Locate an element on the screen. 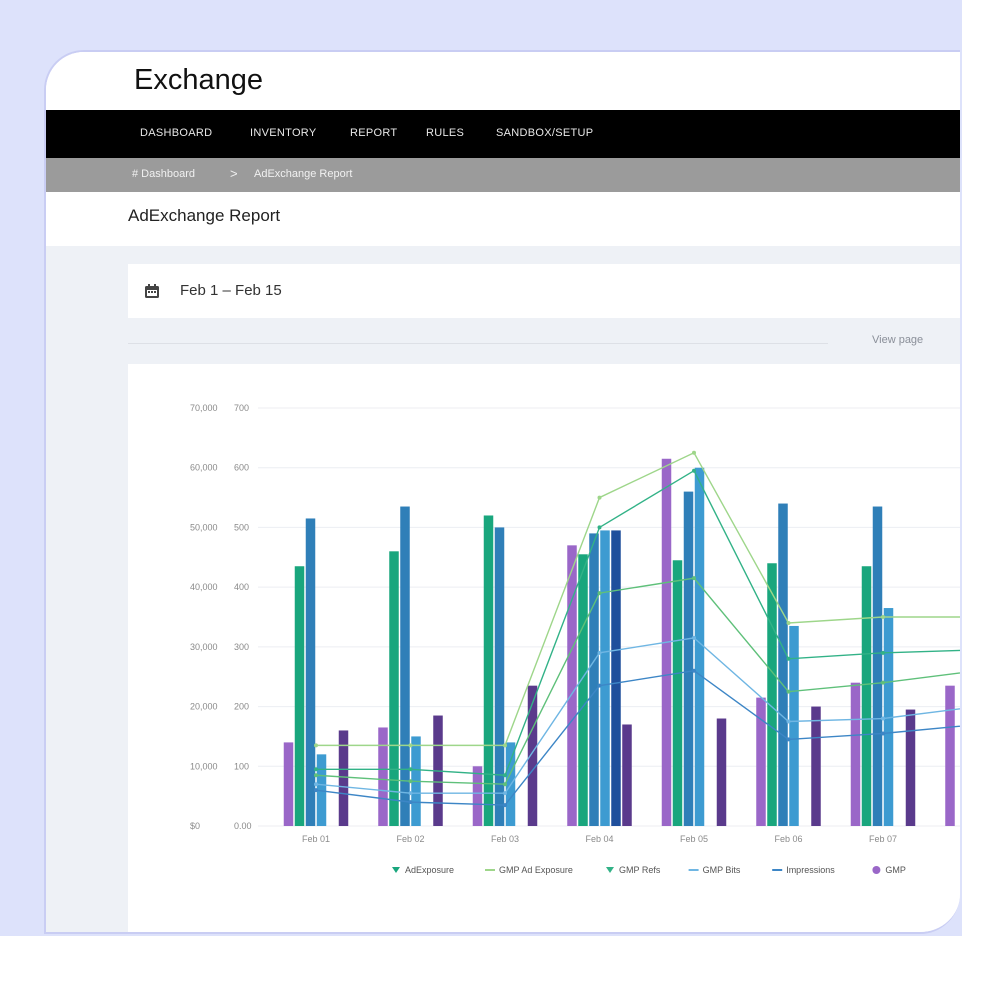 This screenshot has height=986, width=1000. app-title: Exchange is located at coordinates (198, 80).